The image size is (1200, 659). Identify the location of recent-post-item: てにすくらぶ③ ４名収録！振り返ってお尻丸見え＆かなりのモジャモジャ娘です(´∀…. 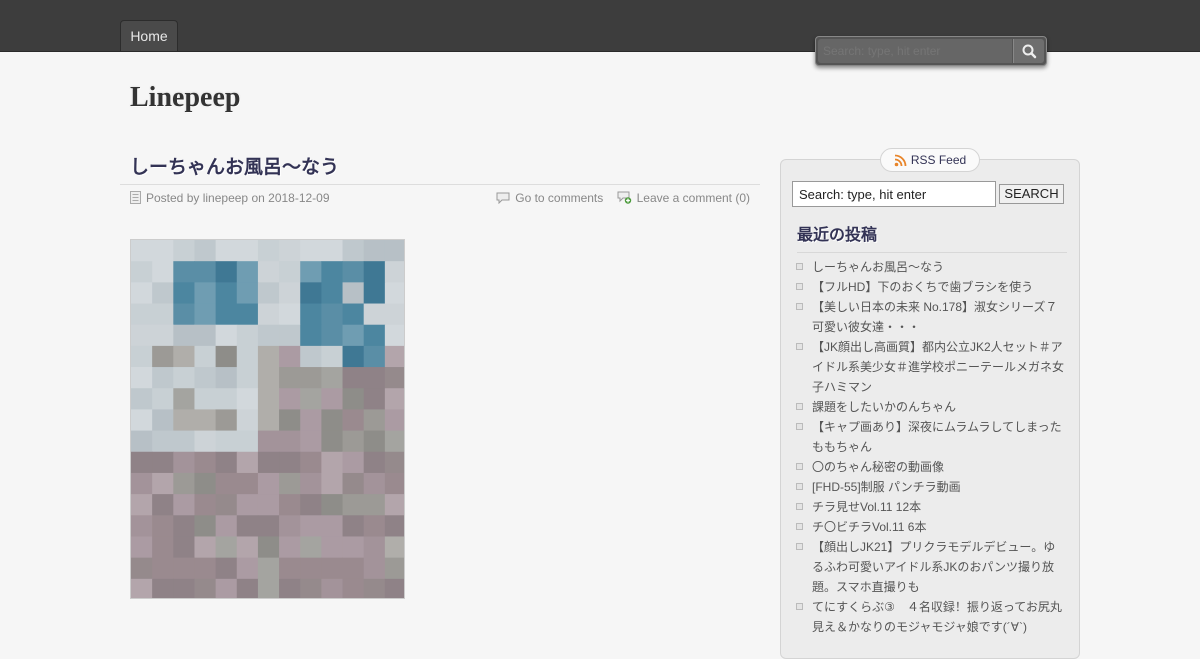
(931, 617).